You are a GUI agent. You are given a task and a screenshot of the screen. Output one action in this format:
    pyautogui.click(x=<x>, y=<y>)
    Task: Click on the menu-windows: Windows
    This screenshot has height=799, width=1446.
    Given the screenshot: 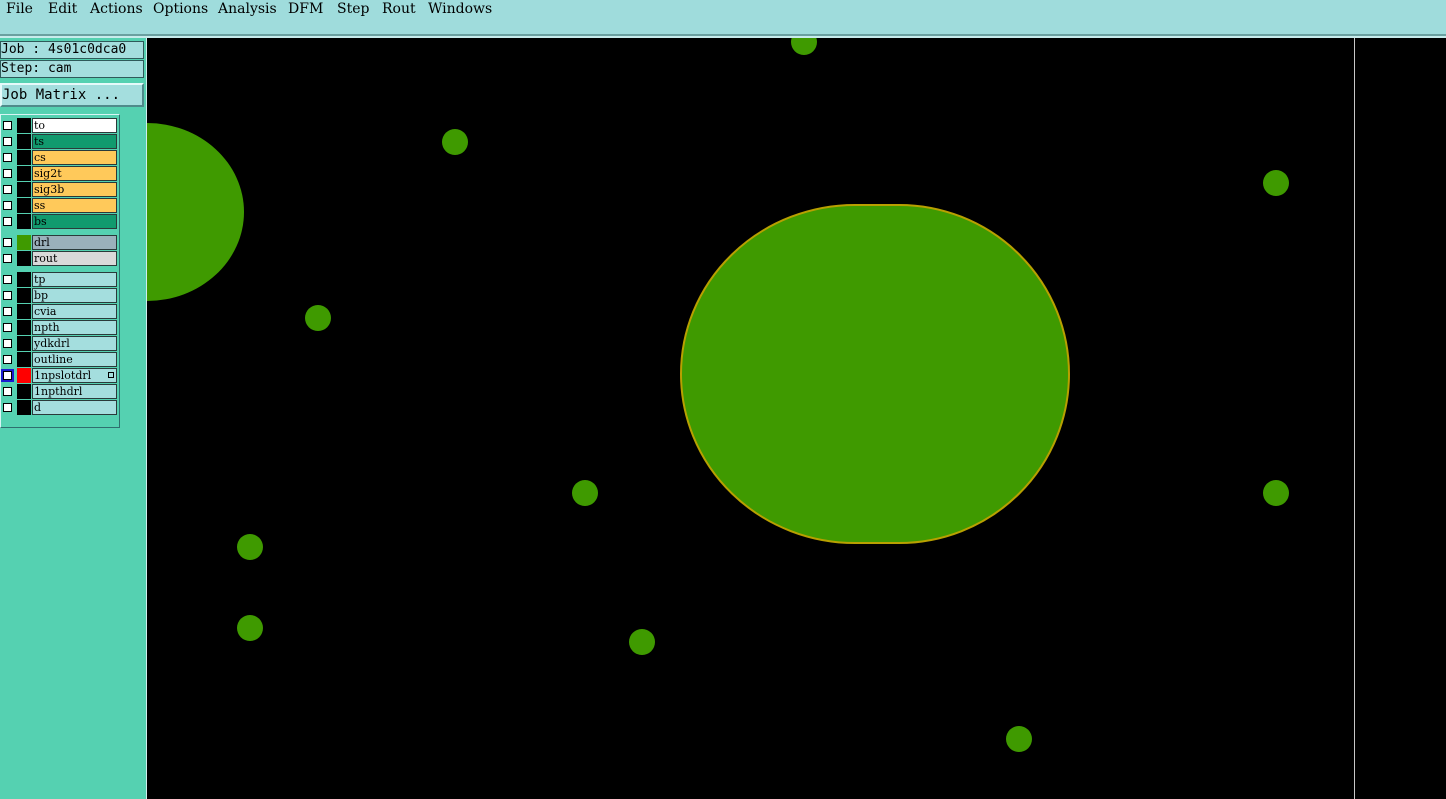 What is the action you would take?
    pyautogui.click(x=460, y=9)
    